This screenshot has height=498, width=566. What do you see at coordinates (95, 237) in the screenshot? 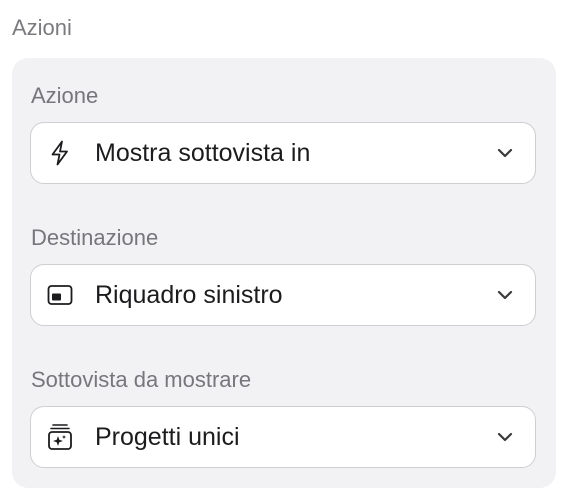
I see `destination-label: Destinazione` at bounding box center [95, 237].